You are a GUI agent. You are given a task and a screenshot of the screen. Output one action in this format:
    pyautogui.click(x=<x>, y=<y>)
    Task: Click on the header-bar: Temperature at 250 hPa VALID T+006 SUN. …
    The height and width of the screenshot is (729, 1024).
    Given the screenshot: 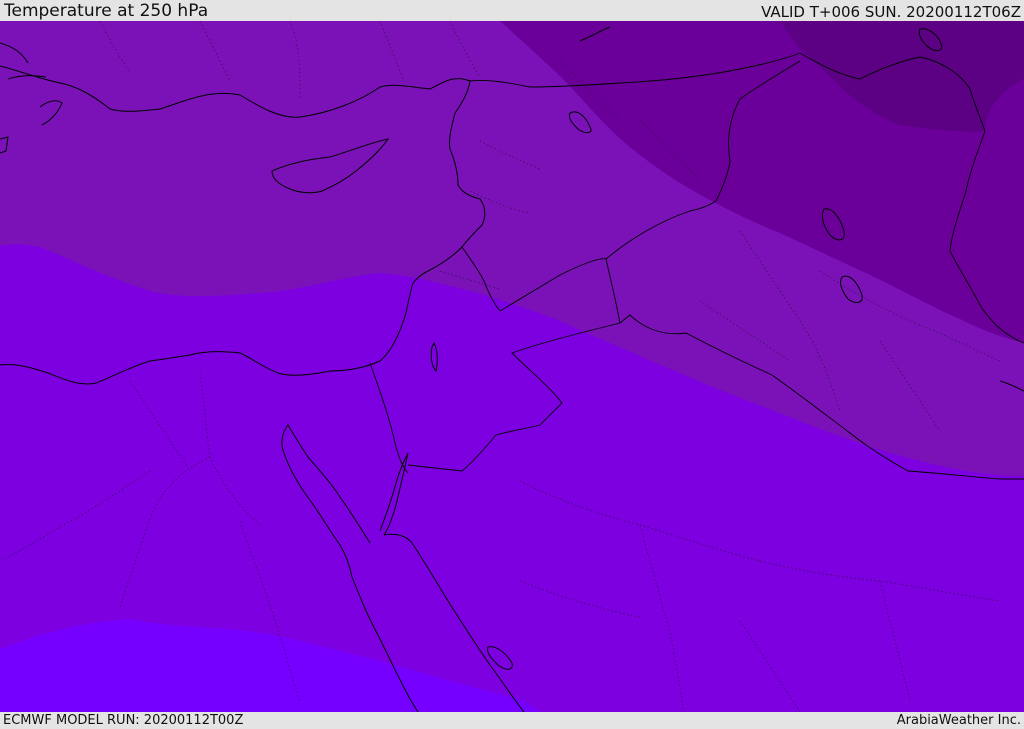 What is the action you would take?
    pyautogui.click(x=512, y=10)
    